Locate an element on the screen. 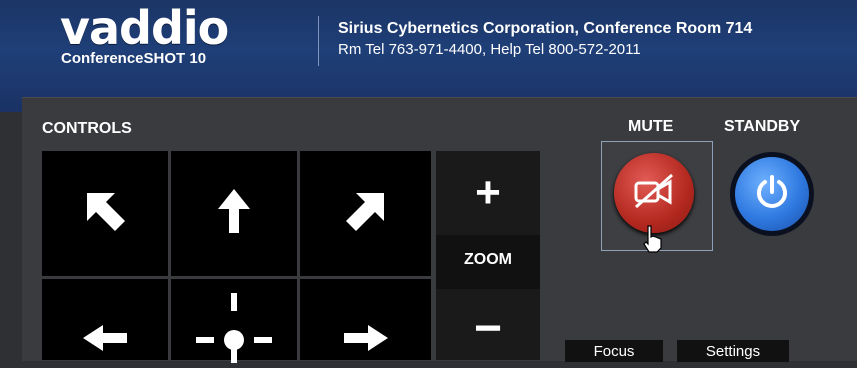 The height and width of the screenshot is (368, 857). standby-button-ring is located at coordinates (772, 194).